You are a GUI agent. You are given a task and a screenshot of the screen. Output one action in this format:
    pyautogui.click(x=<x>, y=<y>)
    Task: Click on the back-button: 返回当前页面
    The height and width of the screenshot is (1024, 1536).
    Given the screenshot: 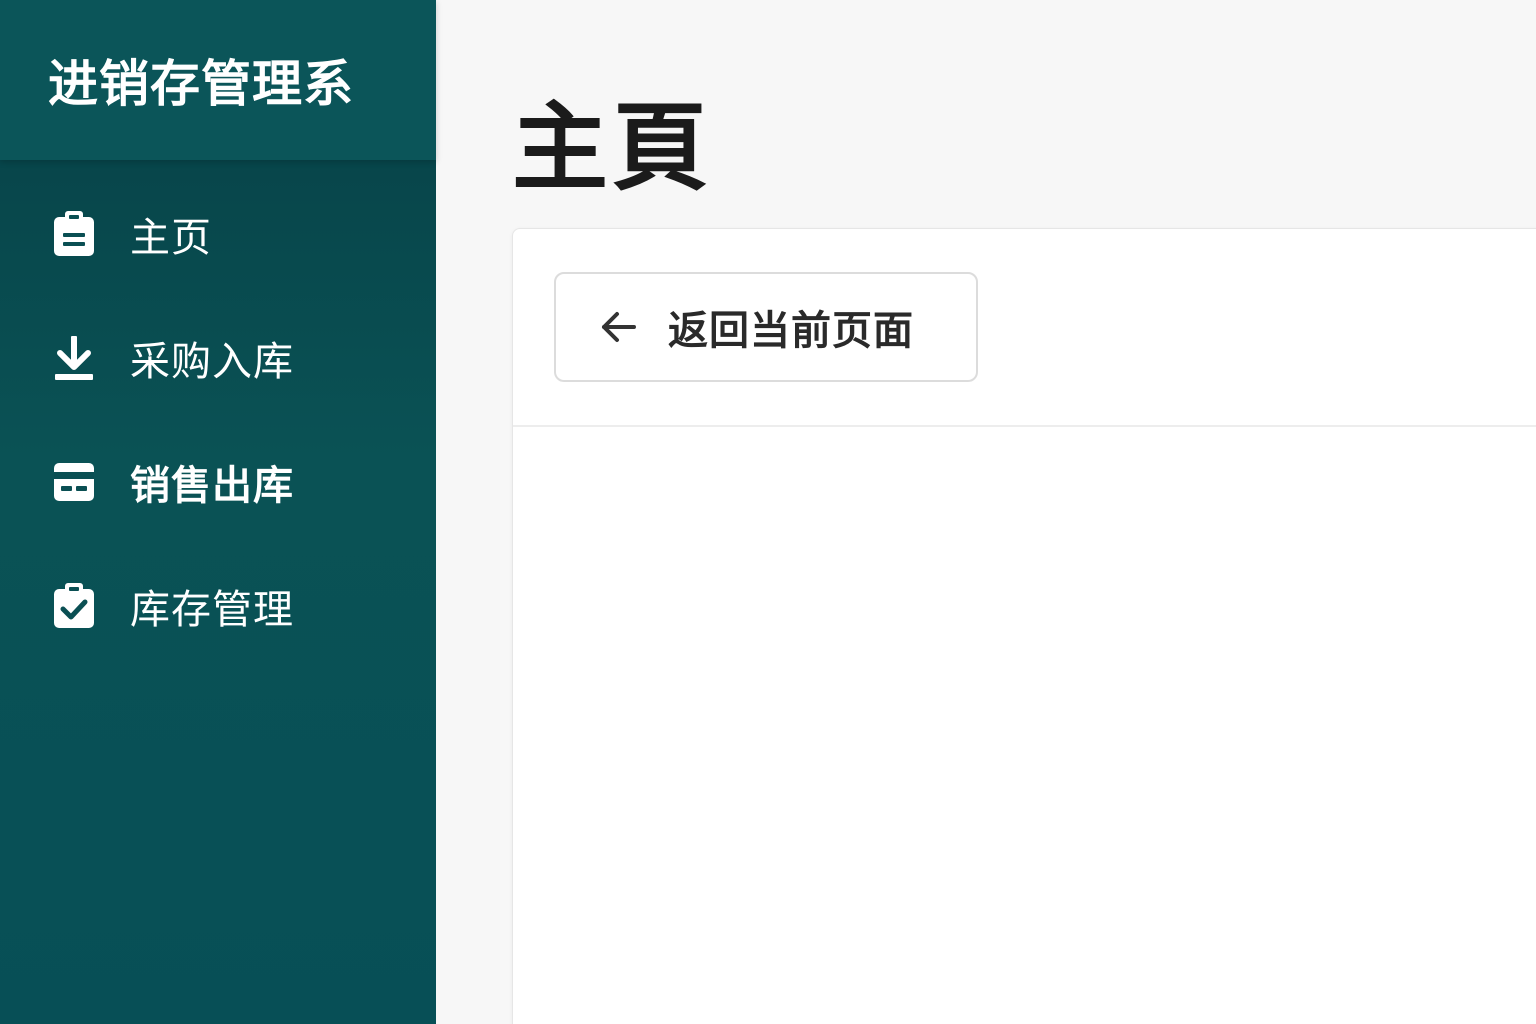 What is the action you would take?
    pyautogui.click(x=766, y=327)
    